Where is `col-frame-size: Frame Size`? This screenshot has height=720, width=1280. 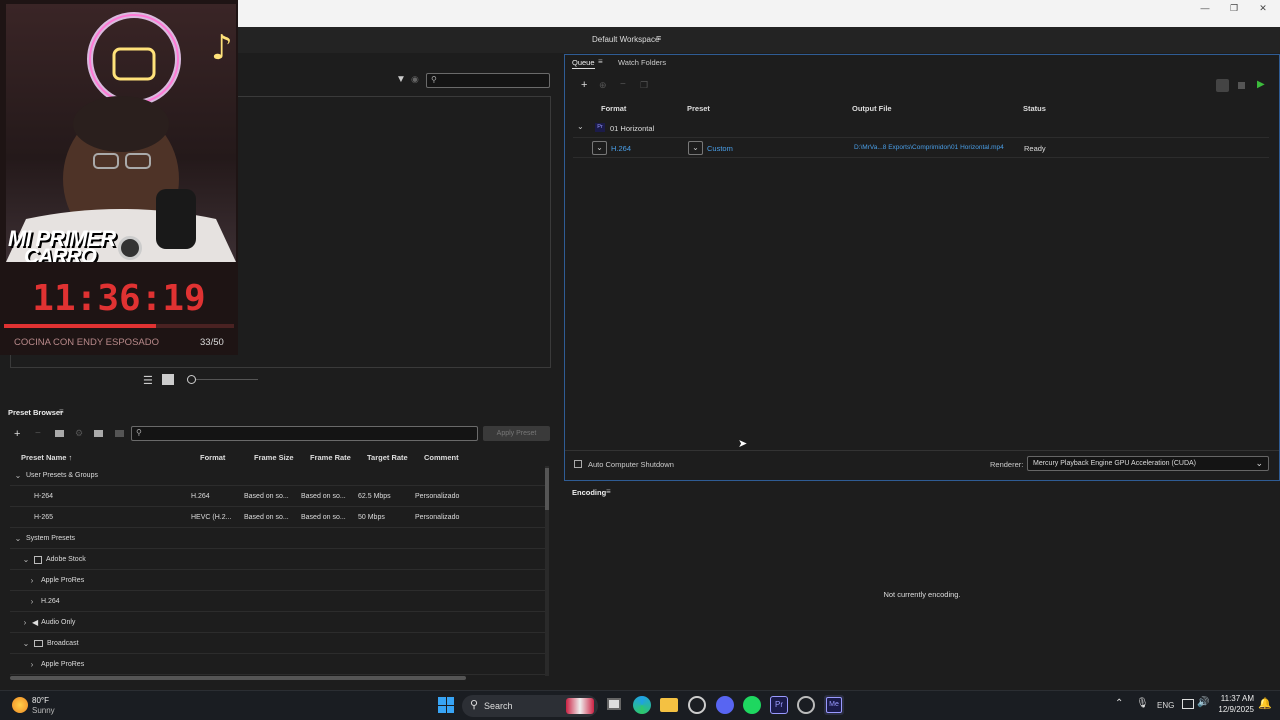
col-frame-size: Frame Size is located at coordinates (274, 457).